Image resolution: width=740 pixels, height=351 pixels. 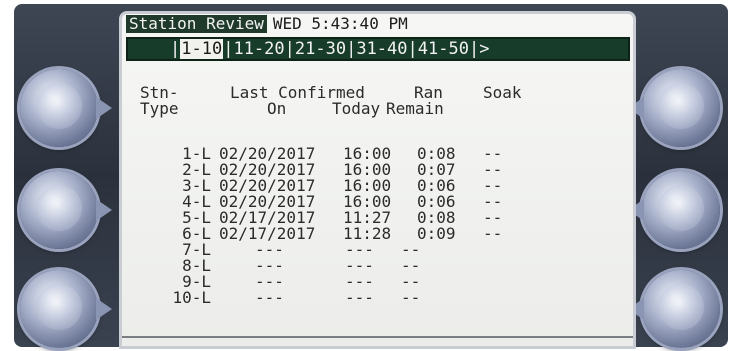 I want to click on station-id: 10-L, so click(x=191, y=297).